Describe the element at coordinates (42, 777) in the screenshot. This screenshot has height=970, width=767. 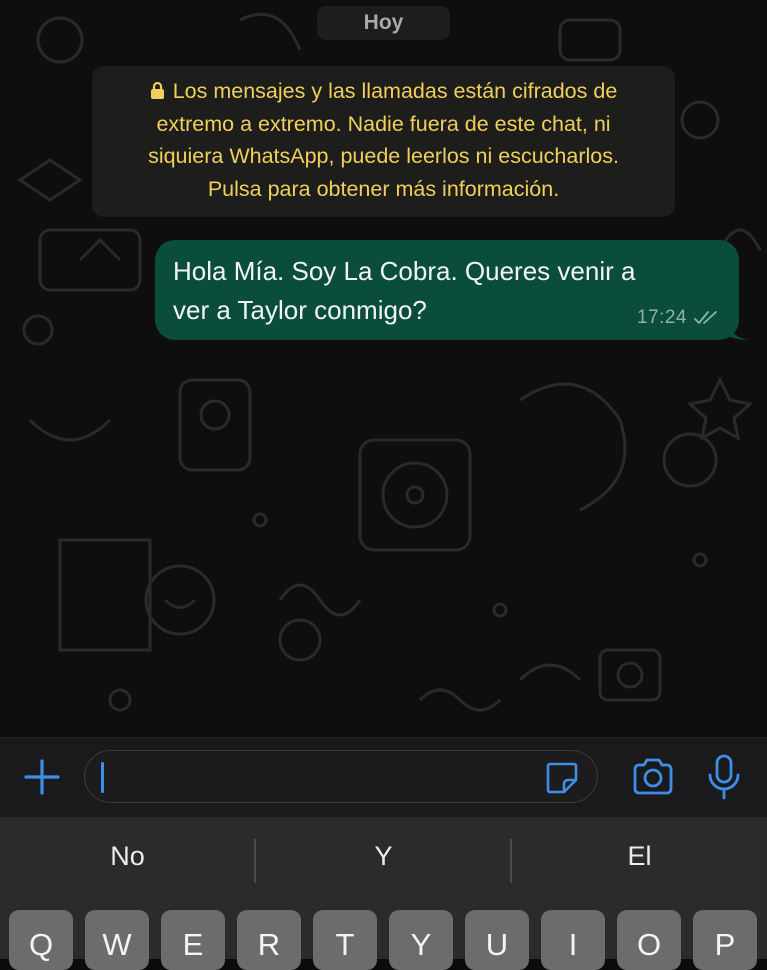
I see `plus-icon` at that location.